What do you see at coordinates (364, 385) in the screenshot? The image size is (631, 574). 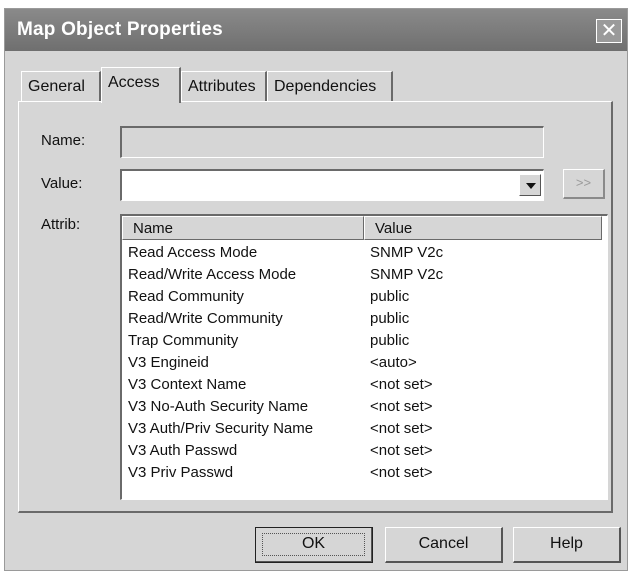 I see `list-item: V3 Context Name <not set>` at bounding box center [364, 385].